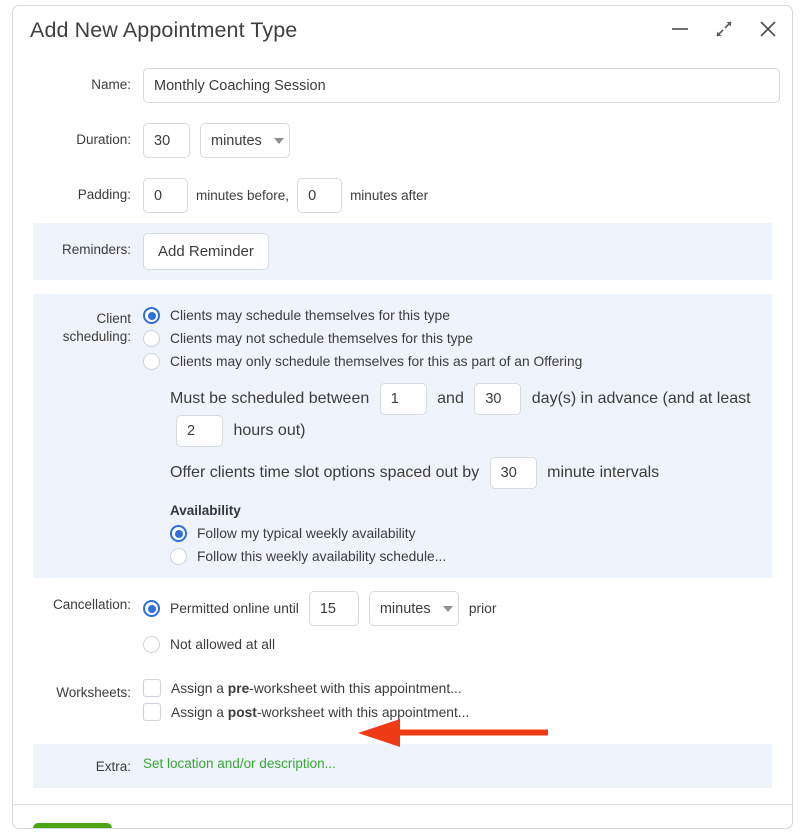 The image size is (806, 834). Describe the element at coordinates (333, 608) in the screenshot. I see `cancellation-value-input` at that location.